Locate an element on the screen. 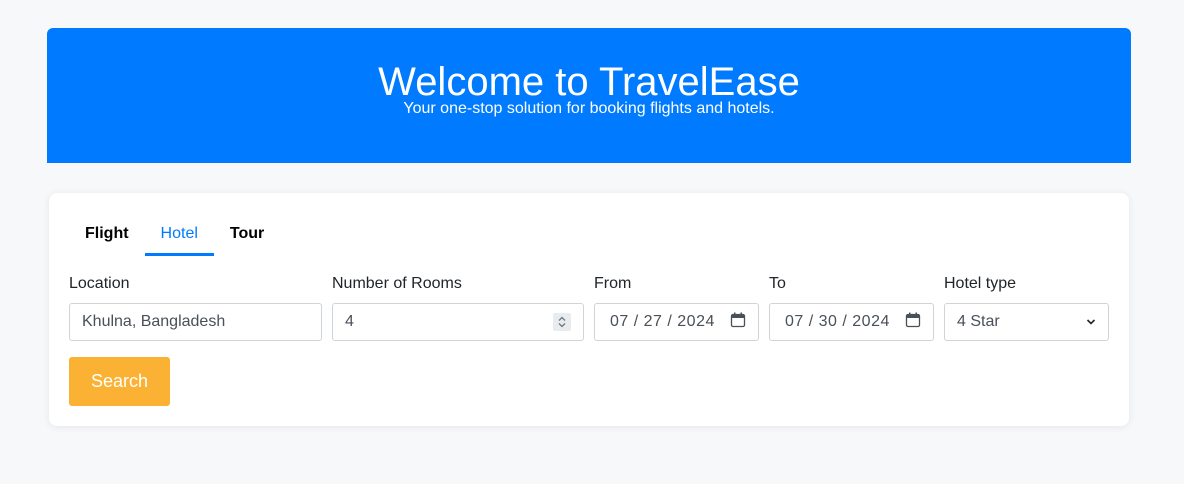 Image resolution: width=1184 pixels, height=484 pixels. location-input: Khulna, Bangladesh is located at coordinates (195, 322).